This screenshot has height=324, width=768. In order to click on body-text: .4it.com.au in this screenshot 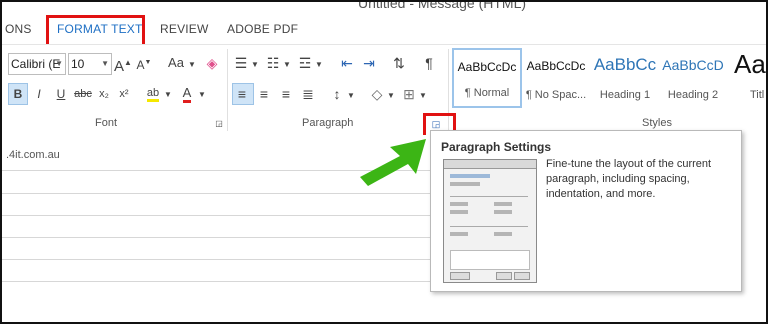, I will do `click(33, 155)`.